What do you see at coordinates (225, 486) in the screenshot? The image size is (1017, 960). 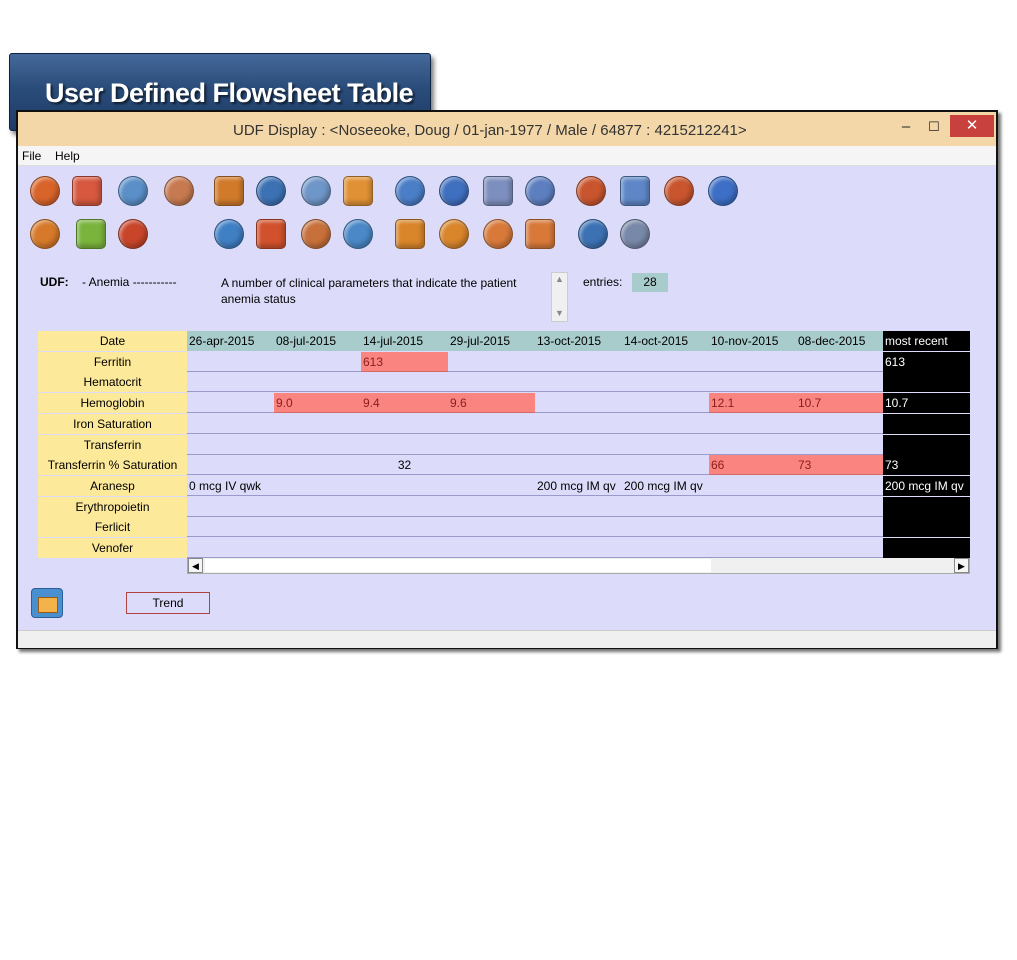 I see `table-cell: 0 mcg IV qwk` at bounding box center [225, 486].